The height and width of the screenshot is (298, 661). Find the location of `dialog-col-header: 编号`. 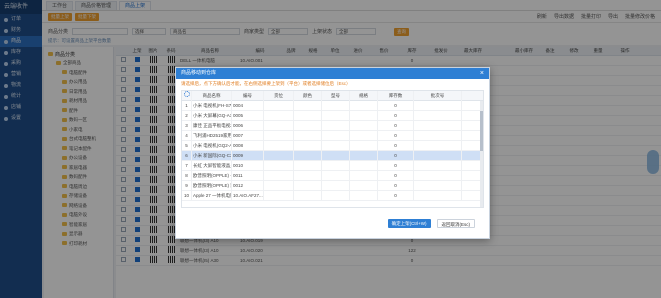

dialog-col-header: 编号 is located at coordinates (248, 96).